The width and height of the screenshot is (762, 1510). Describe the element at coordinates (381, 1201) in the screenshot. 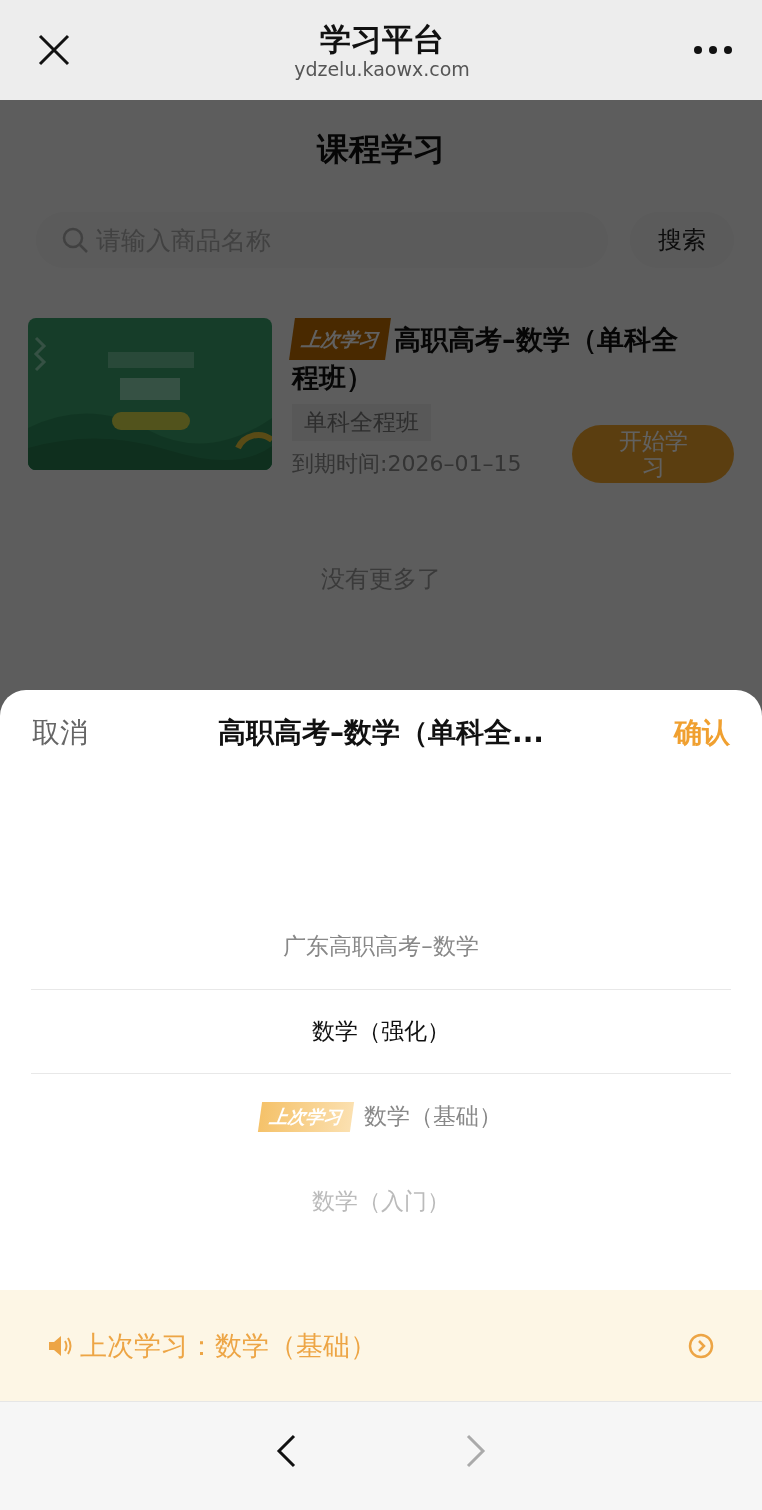

I see `picker-option: 数学（入门）` at that location.